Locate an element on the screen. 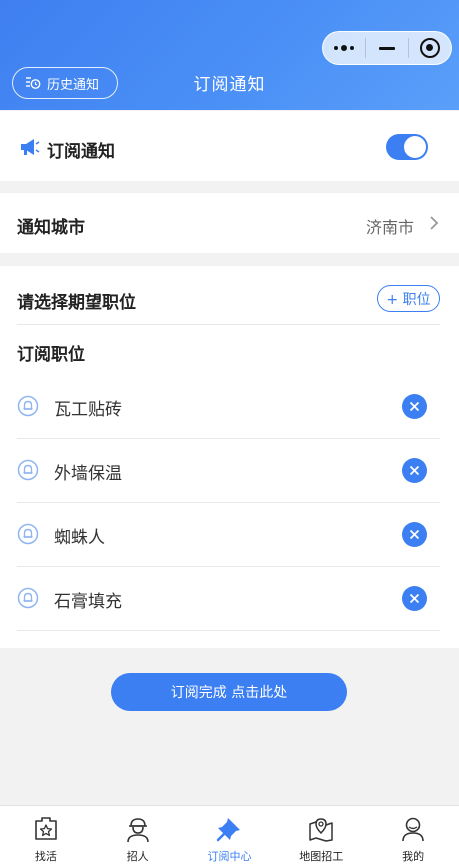  position-name: 外墙保温 is located at coordinates (88, 474).